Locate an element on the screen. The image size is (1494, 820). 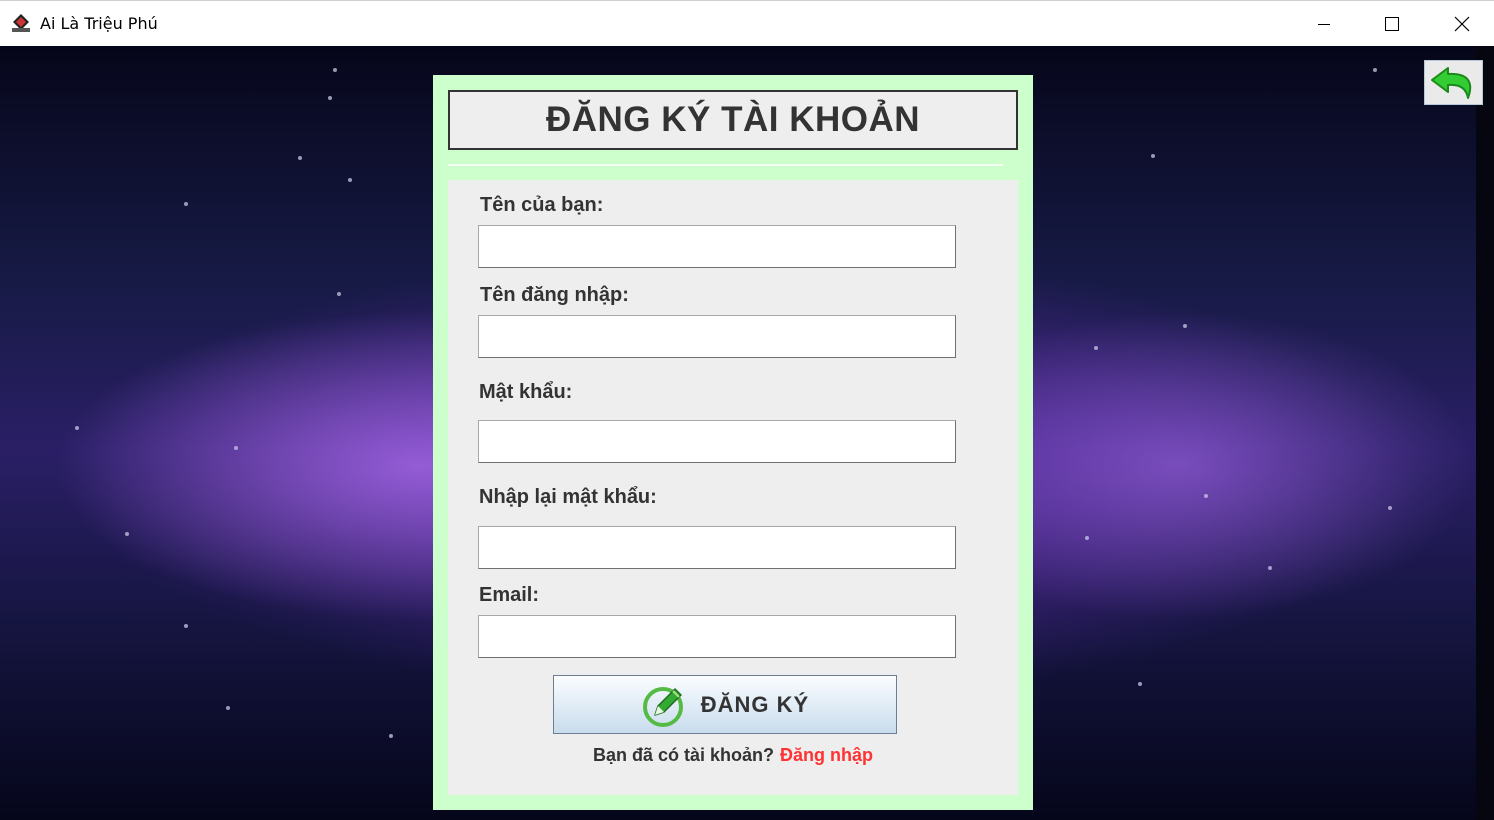
back-button is located at coordinates (1453, 82).